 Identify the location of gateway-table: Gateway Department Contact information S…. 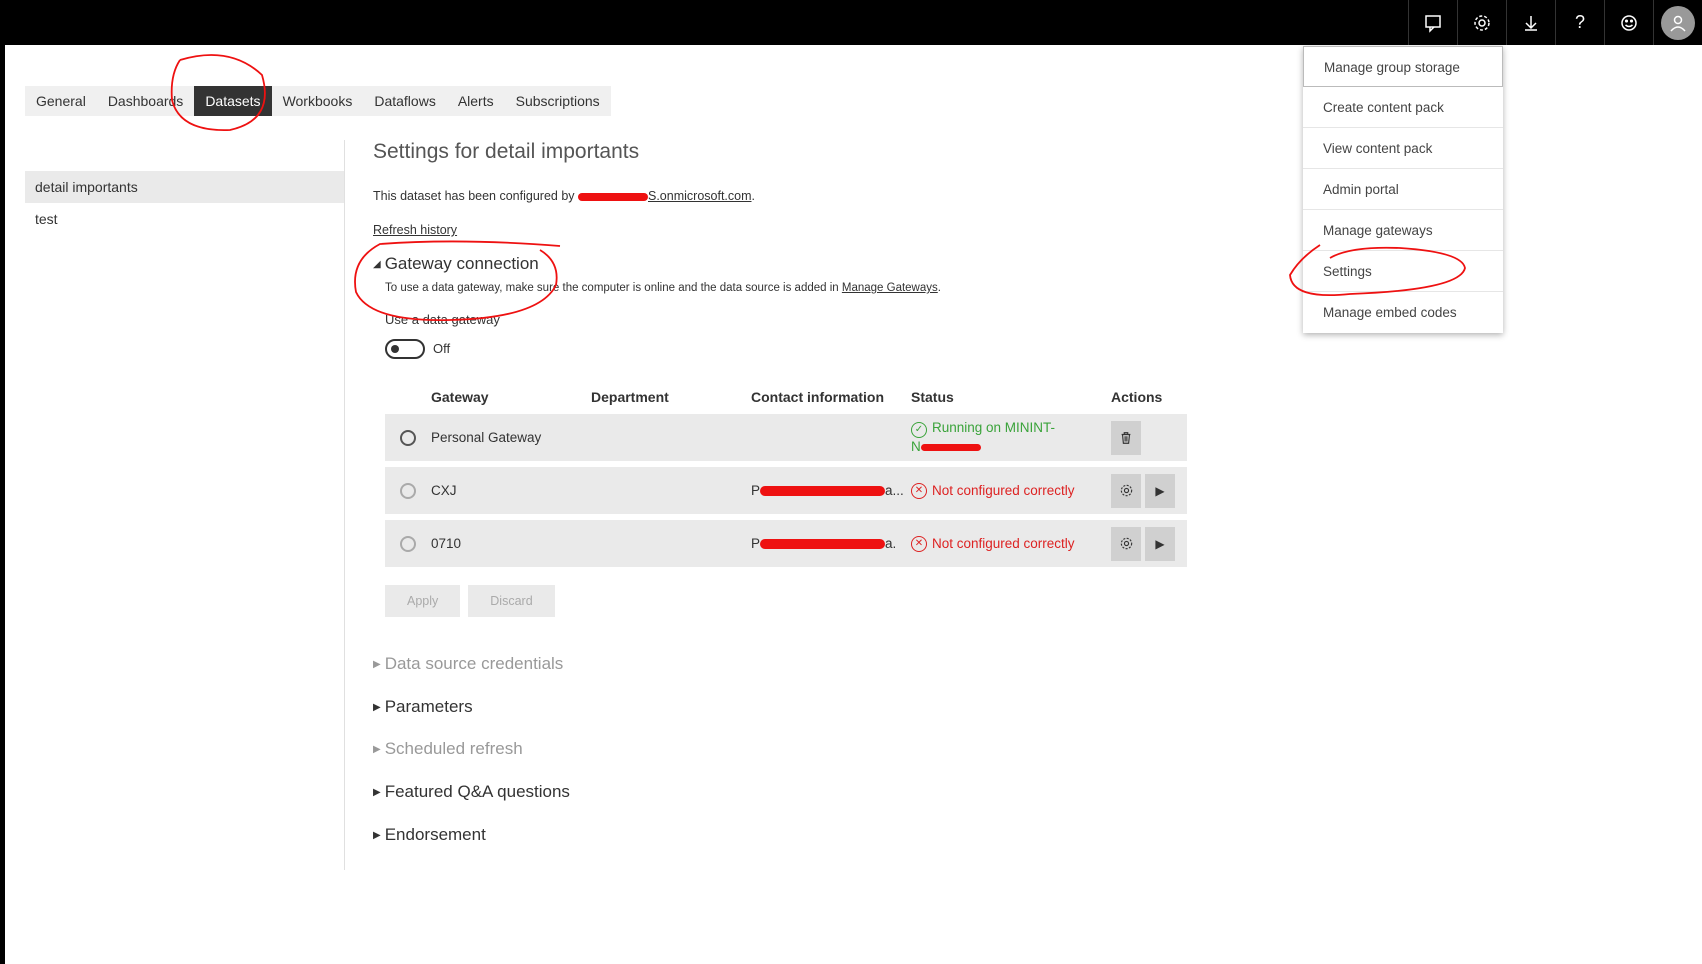
(786, 476).